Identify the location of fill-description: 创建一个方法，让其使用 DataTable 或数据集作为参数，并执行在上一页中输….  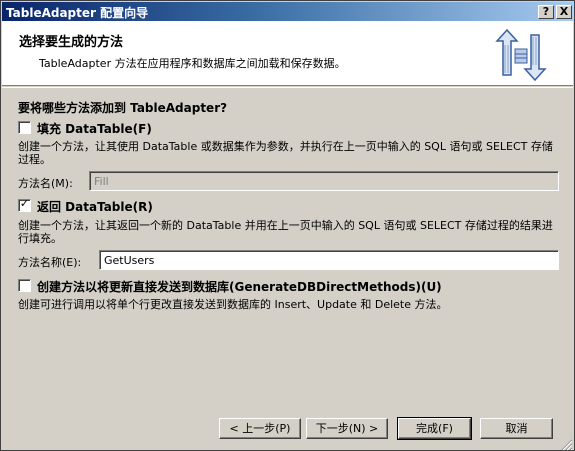
(285, 153).